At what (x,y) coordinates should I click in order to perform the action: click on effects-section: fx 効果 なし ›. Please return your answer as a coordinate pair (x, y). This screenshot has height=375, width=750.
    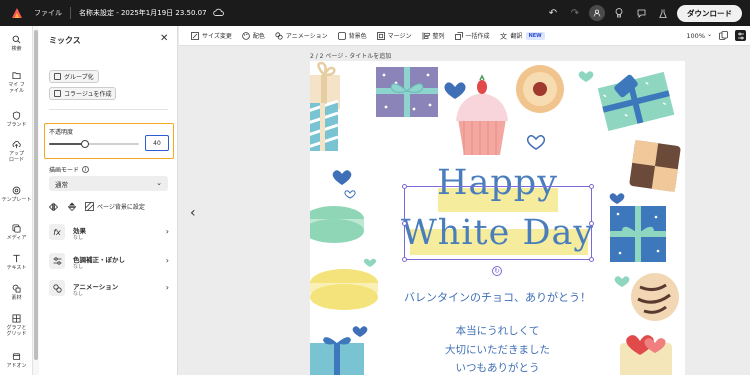
    Looking at the image, I should click on (111, 233).